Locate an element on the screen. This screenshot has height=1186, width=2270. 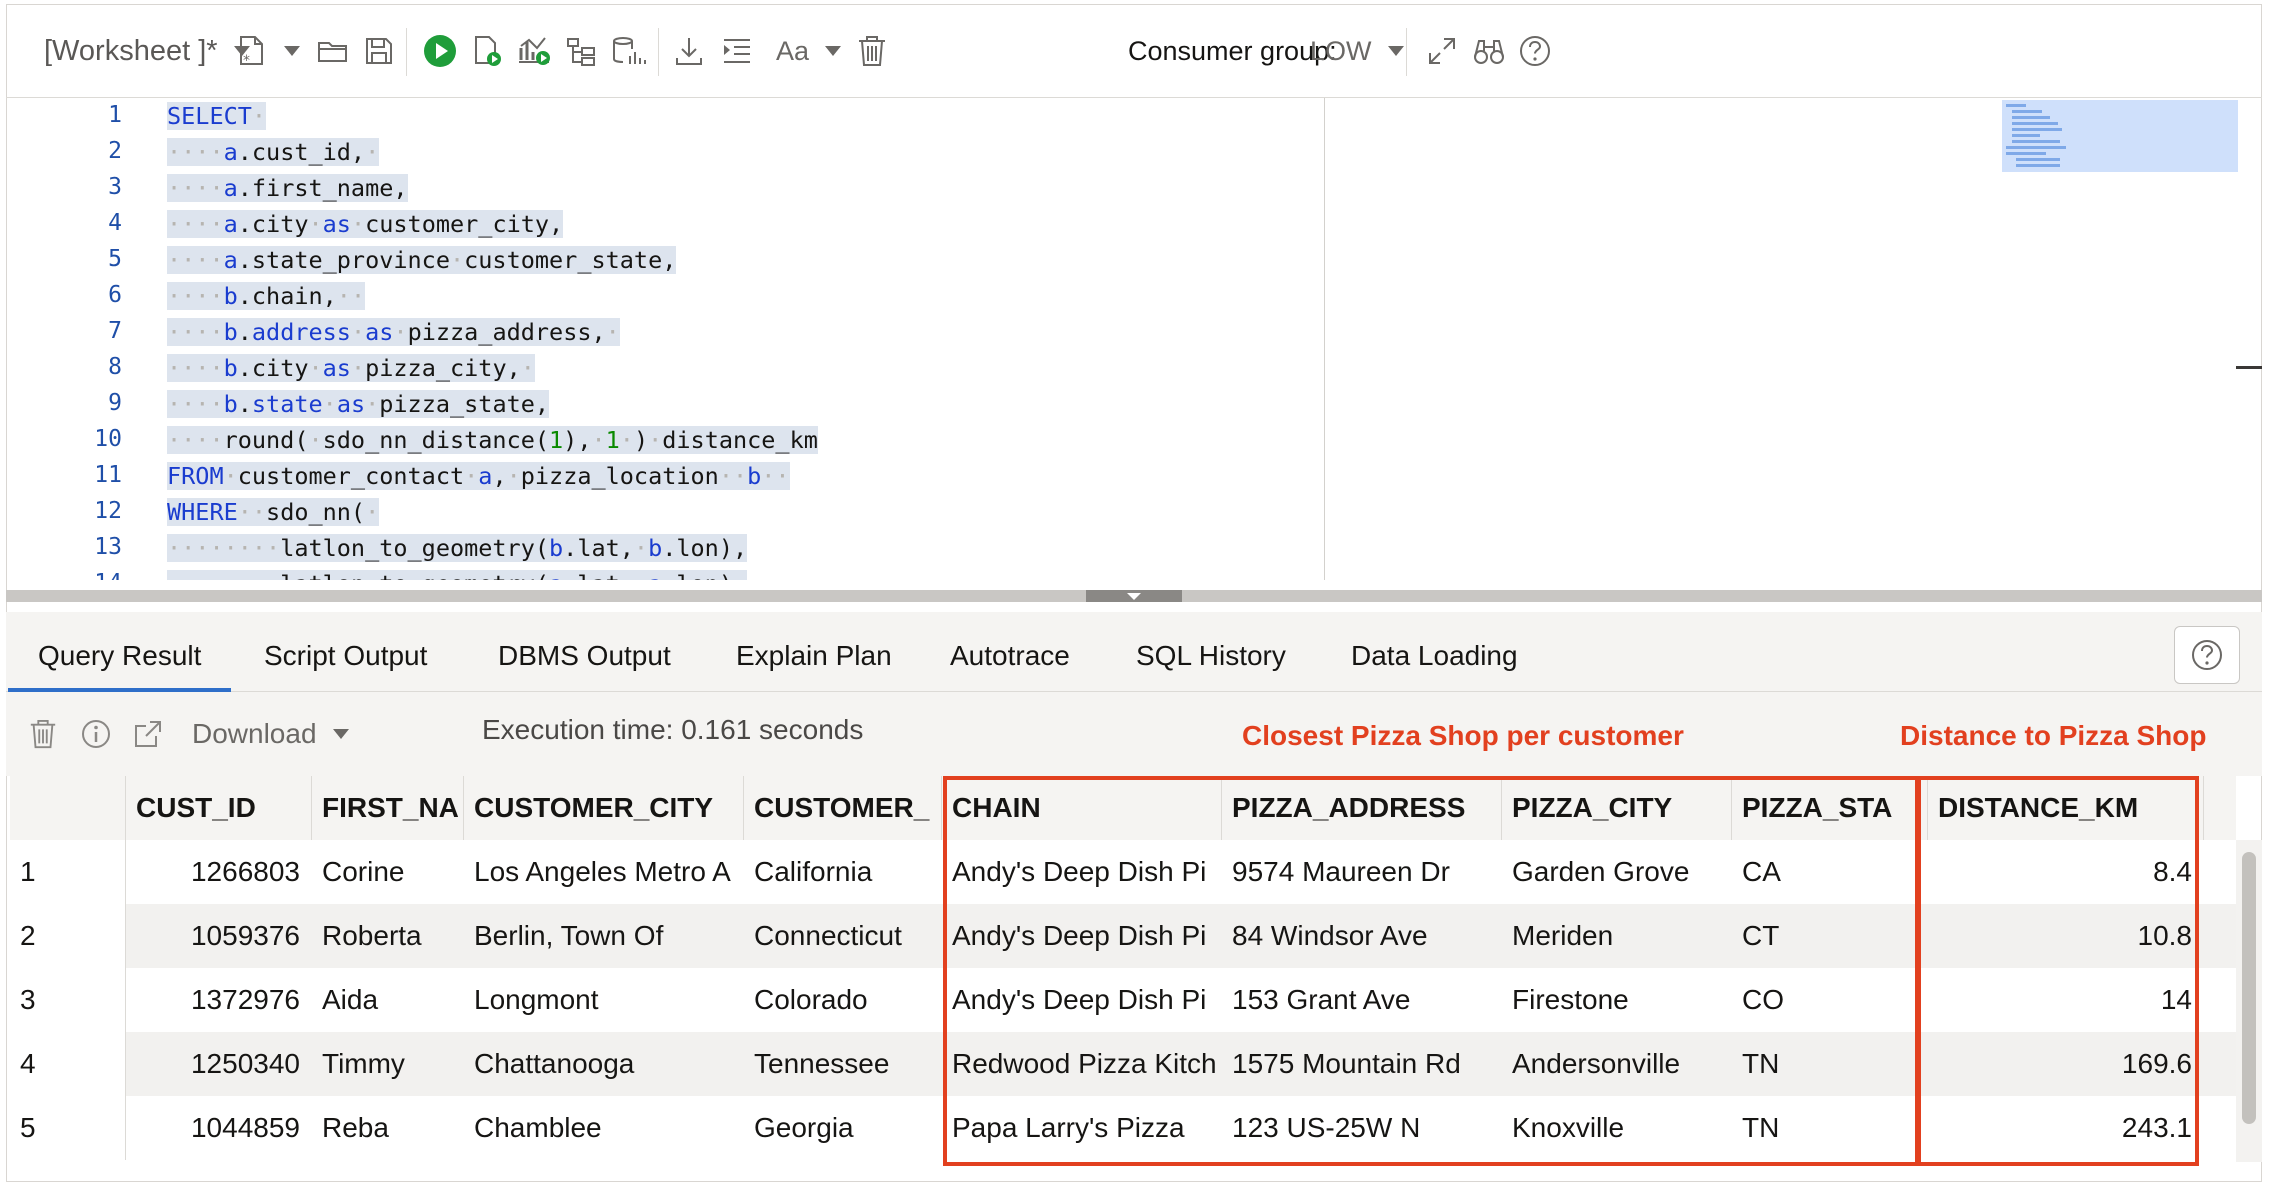
tab-autotrace: Autotrace is located at coordinates (1010, 652).